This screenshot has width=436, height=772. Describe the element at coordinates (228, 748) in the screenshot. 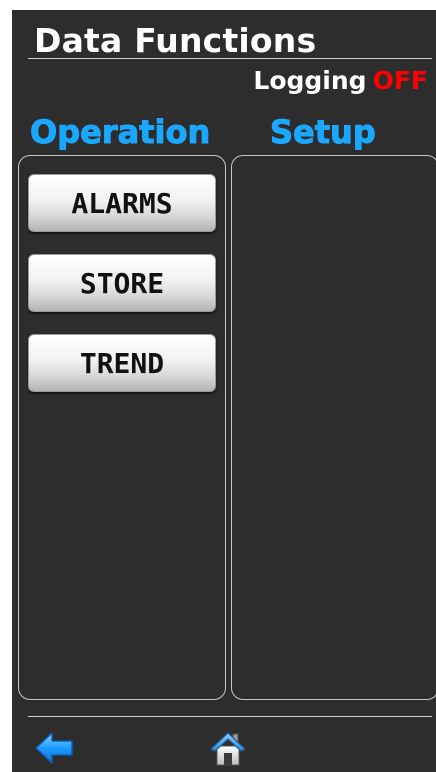

I see `home-icon` at that location.